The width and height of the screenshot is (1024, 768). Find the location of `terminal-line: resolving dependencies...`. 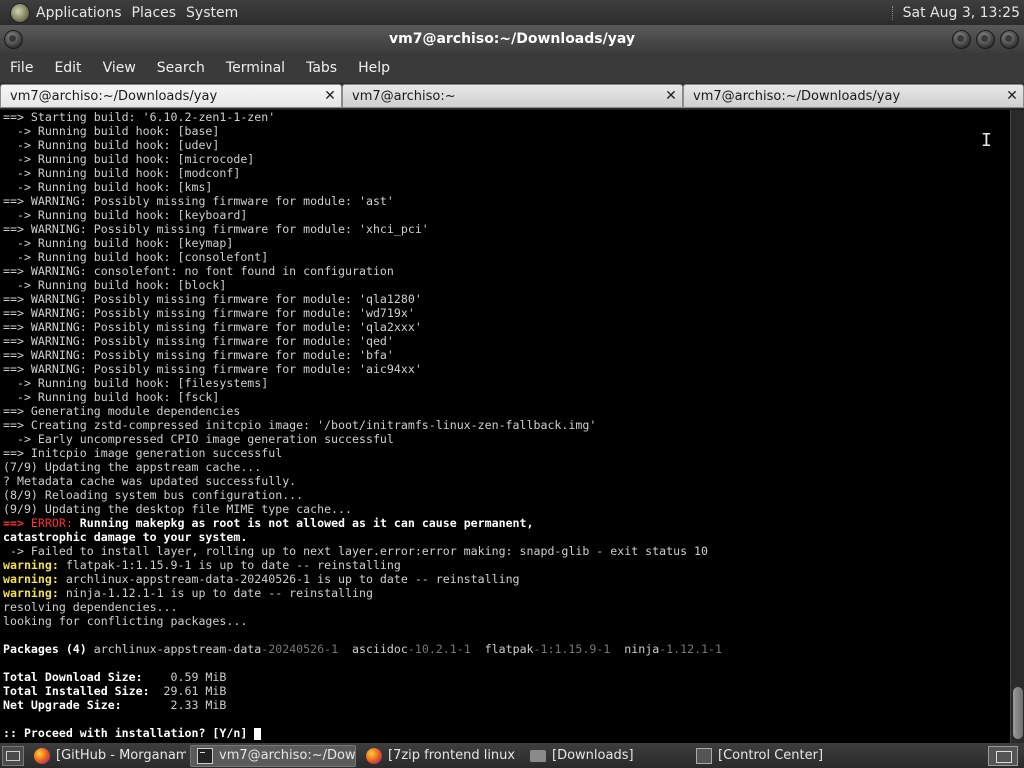

terminal-line: resolving dependencies... is located at coordinates (506, 607).